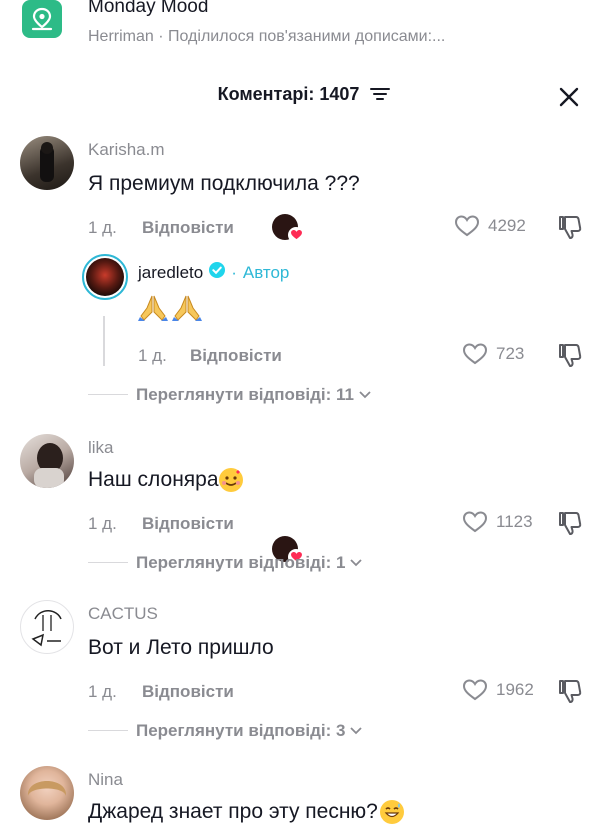 The height and width of the screenshot is (829, 608). I want to click on like-count: 723, so click(510, 353).